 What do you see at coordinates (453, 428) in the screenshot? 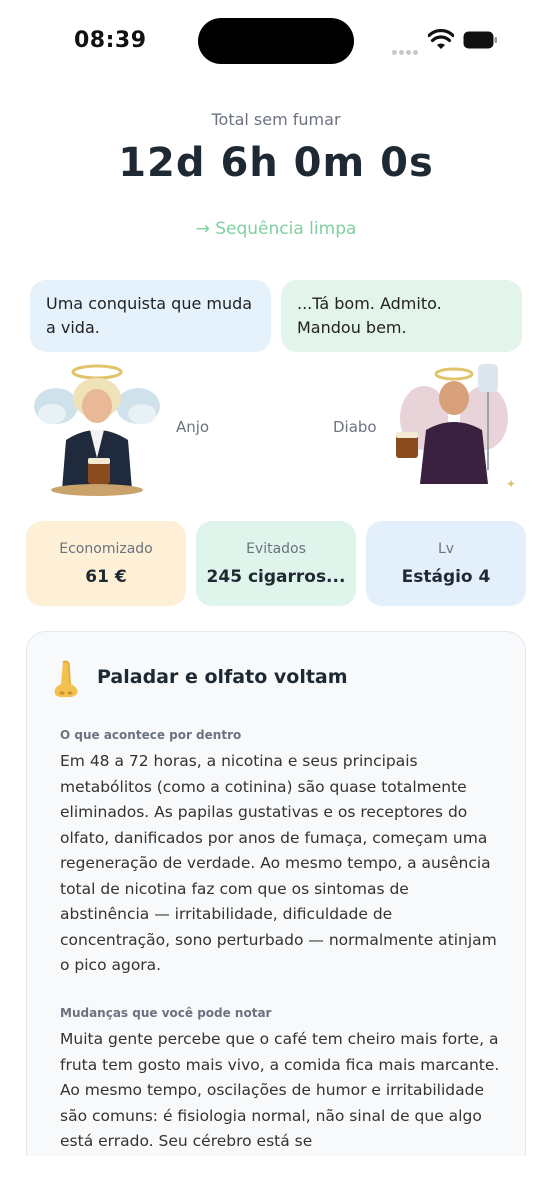
I see `devil-avatar: ✦` at bounding box center [453, 428].